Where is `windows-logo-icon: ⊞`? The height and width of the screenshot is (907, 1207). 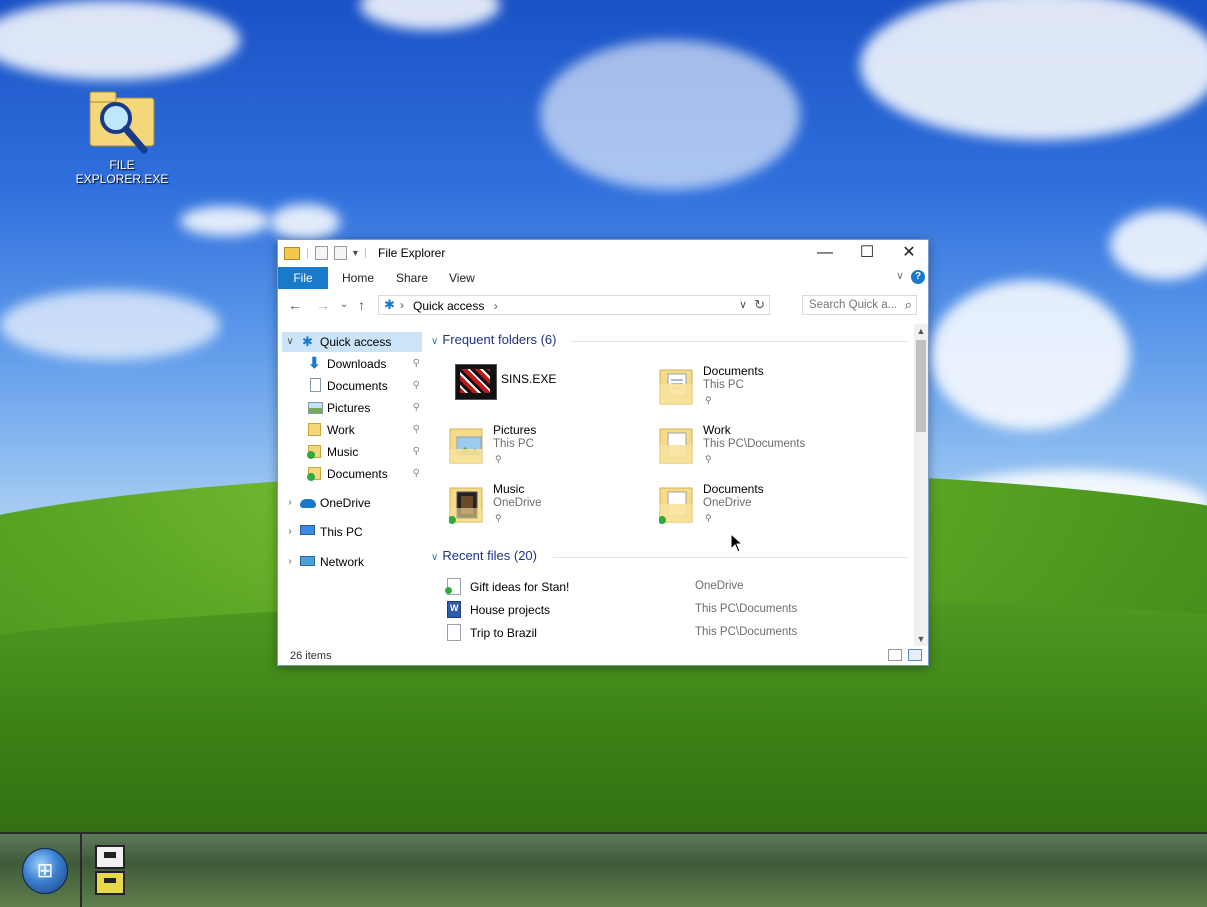
windows-logo-icon: ⊞ is located at coordinates (45, 871).